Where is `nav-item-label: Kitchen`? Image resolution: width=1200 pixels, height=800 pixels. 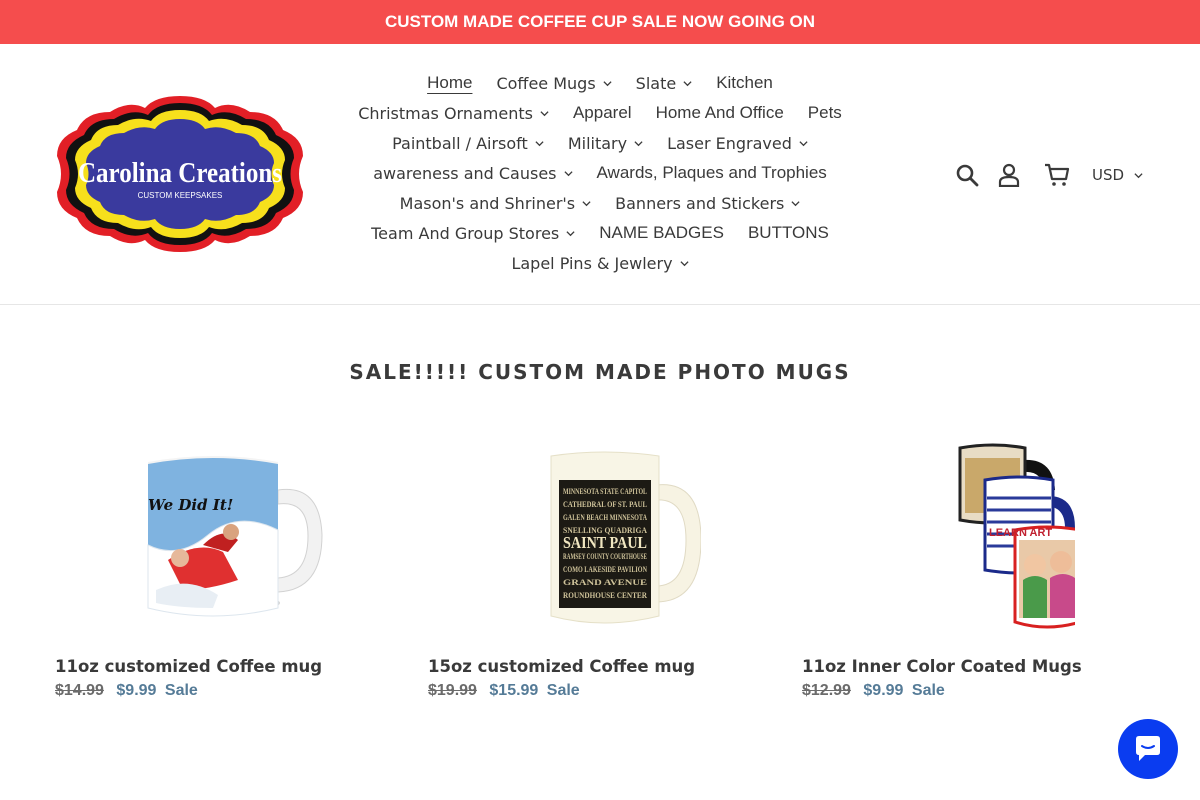
nav-item-label: Kitchen is located at coordinates (744, 82).